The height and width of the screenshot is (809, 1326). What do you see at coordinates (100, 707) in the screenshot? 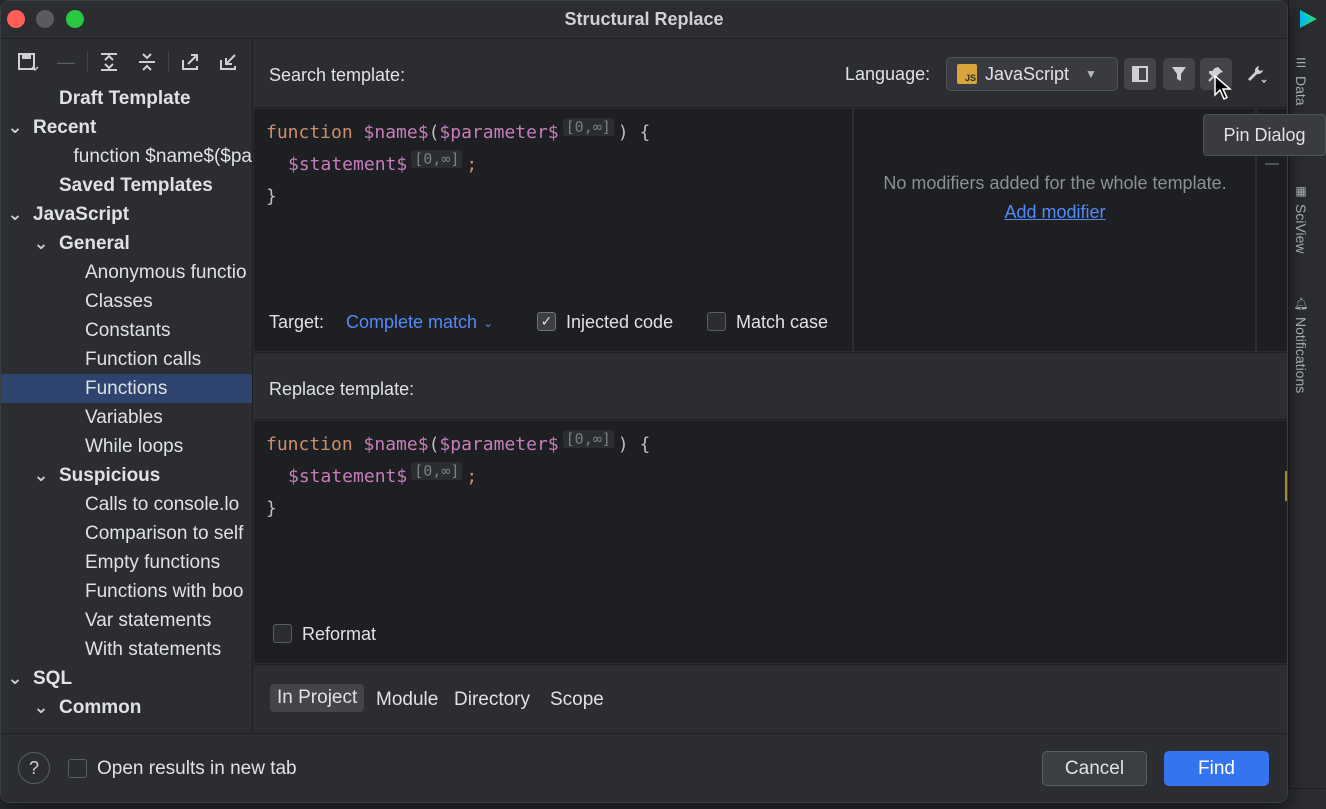
I see `tree-item-label: Common` at bounding box center [100, 707].